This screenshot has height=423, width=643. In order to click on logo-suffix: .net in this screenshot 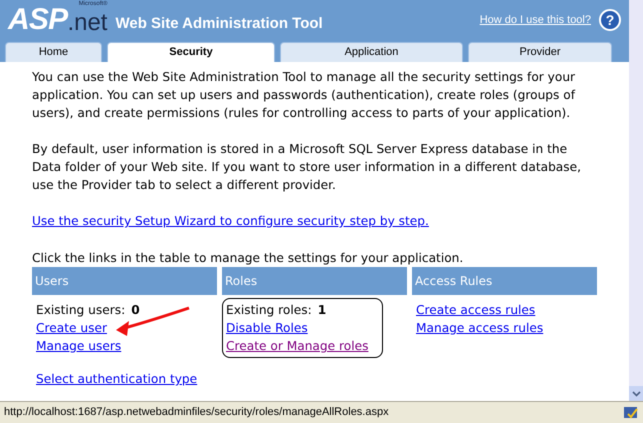, I will do `click(87, 23)`.